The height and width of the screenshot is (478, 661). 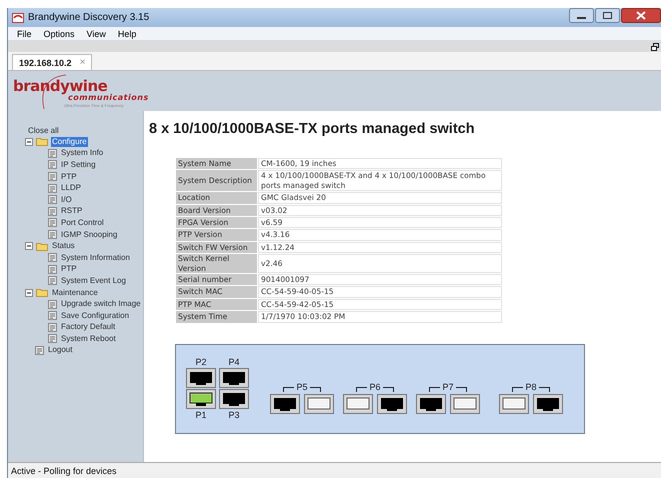 I want to click on close-button, so click(x=641, y=15).